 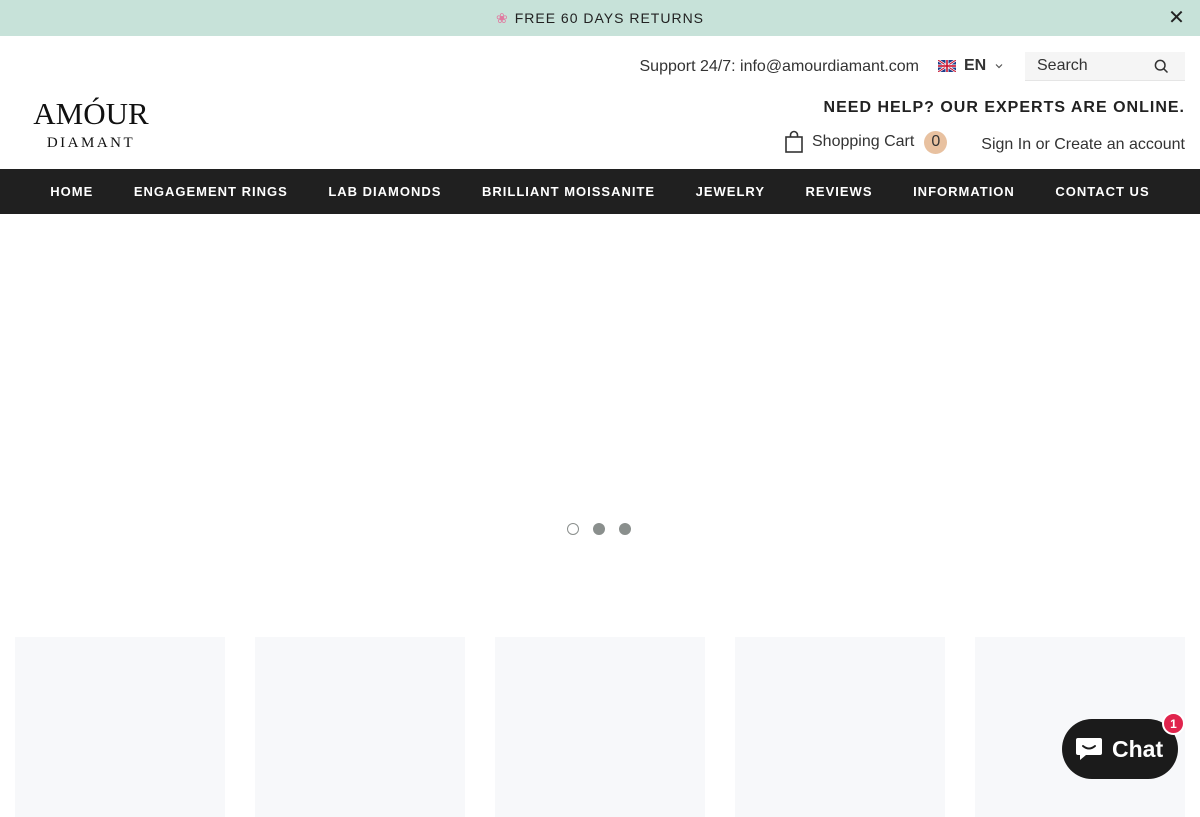 I want to click on chevron-down-icon, so click(x=999, y=66).